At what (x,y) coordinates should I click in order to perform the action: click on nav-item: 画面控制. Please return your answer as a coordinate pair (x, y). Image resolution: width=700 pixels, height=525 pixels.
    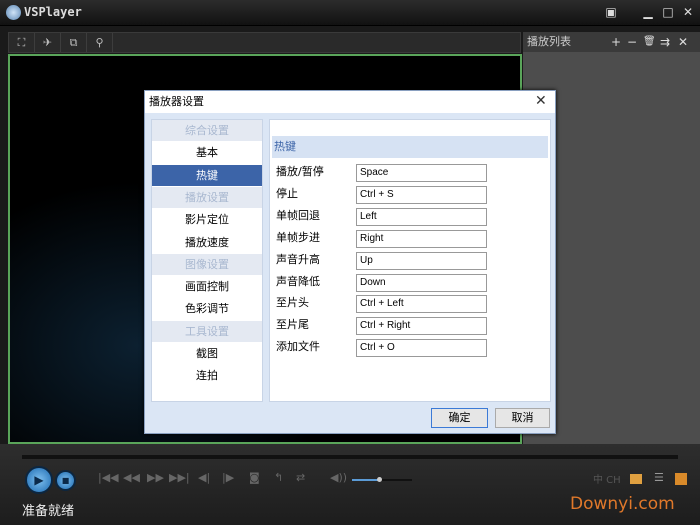
    Looking at the image, I should click on (207, 286).